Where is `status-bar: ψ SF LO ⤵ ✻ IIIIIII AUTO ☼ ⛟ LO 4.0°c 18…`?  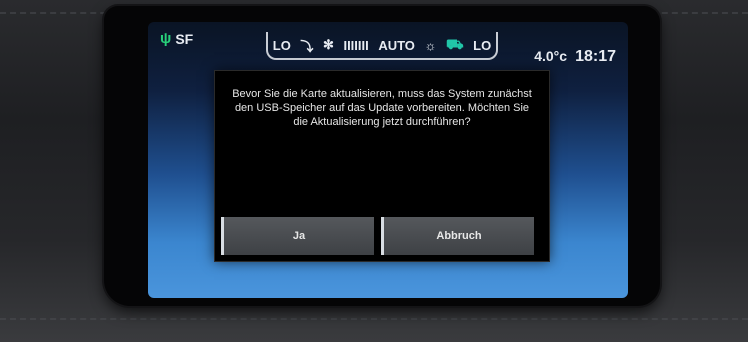
status-bar: ψ SF LO ⤵ ✻ IIIIIII AUTO ☼ ⛟ LO 4.0°c 18… is located at coordinates (388, 43).